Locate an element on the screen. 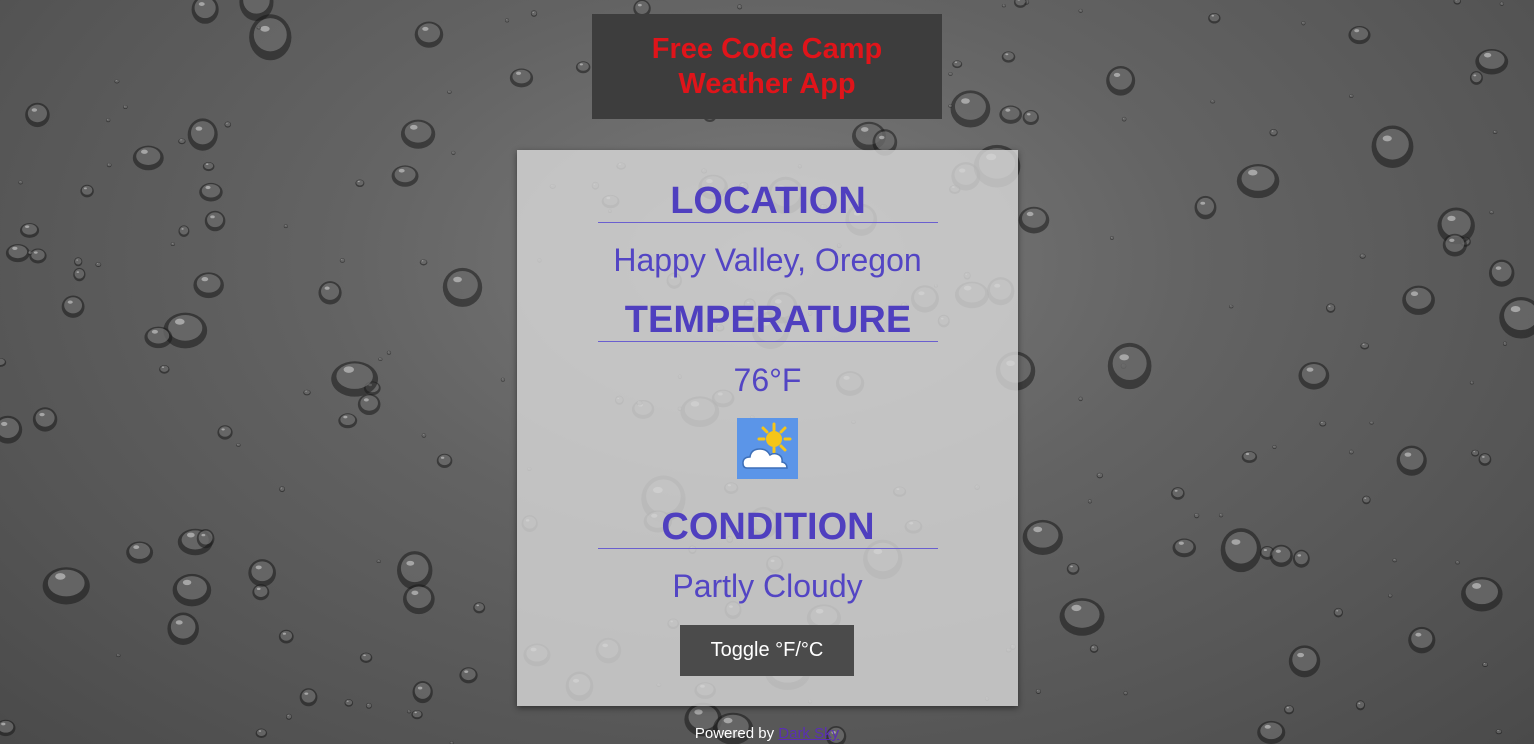 The width and height of the screenshot is (1534, 744). dark-sky-link: Dark Sky is located at coordinates (808, 733).